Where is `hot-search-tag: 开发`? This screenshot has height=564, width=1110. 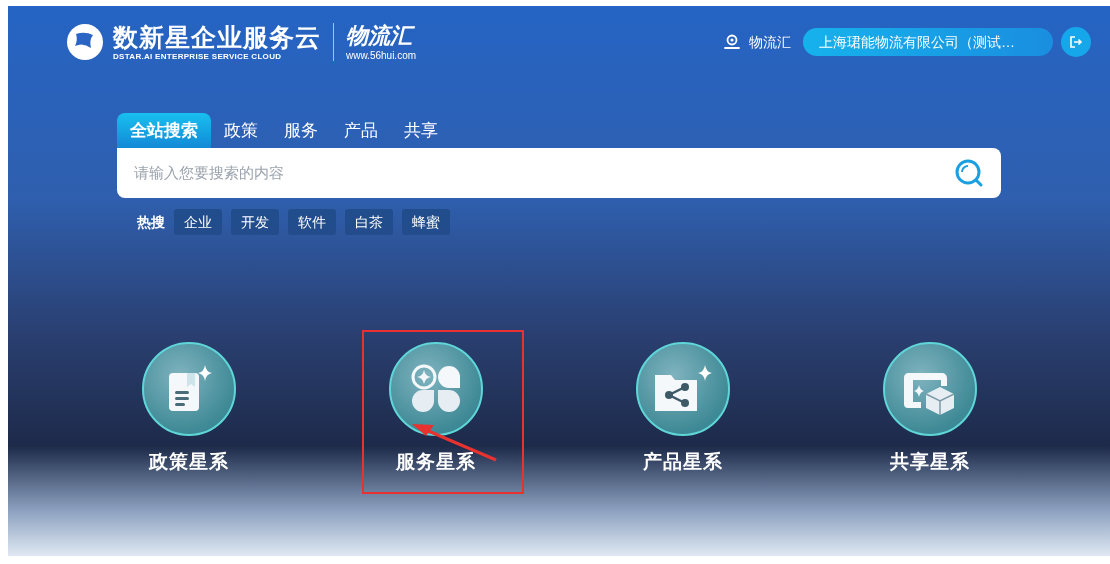
hot-search-tag: 开发 is located at coordinates (255, 222).